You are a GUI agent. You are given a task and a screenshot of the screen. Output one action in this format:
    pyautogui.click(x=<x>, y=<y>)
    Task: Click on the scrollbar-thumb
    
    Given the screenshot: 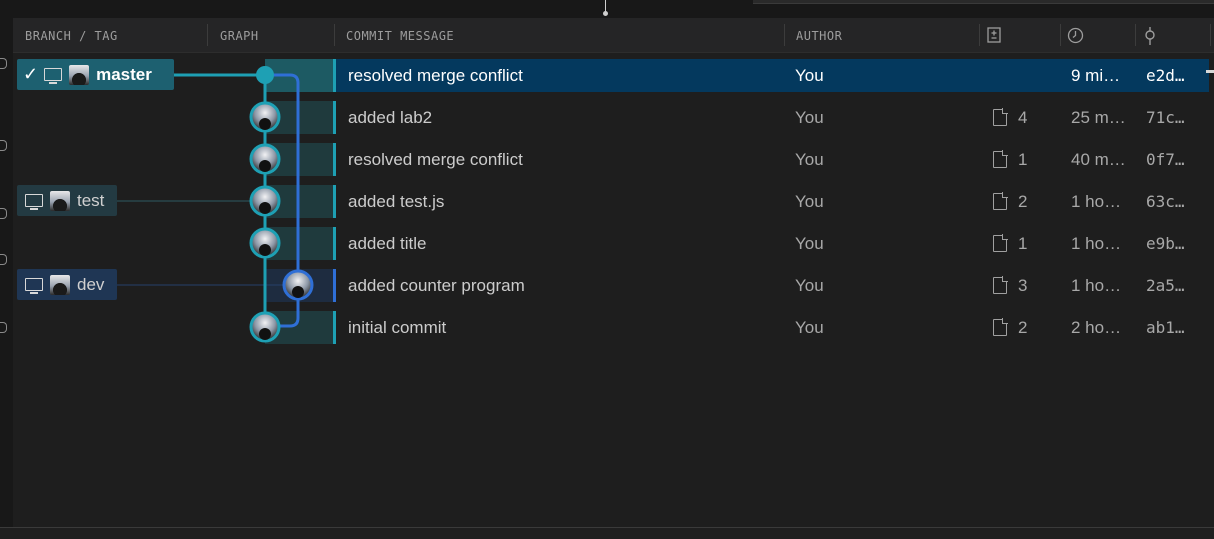 What is the action you would take?
    pyautogui.click(x=1210, y=71)
    